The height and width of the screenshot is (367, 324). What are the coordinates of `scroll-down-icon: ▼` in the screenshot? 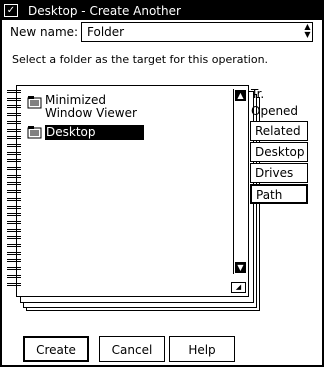 It's located at (240, 267).